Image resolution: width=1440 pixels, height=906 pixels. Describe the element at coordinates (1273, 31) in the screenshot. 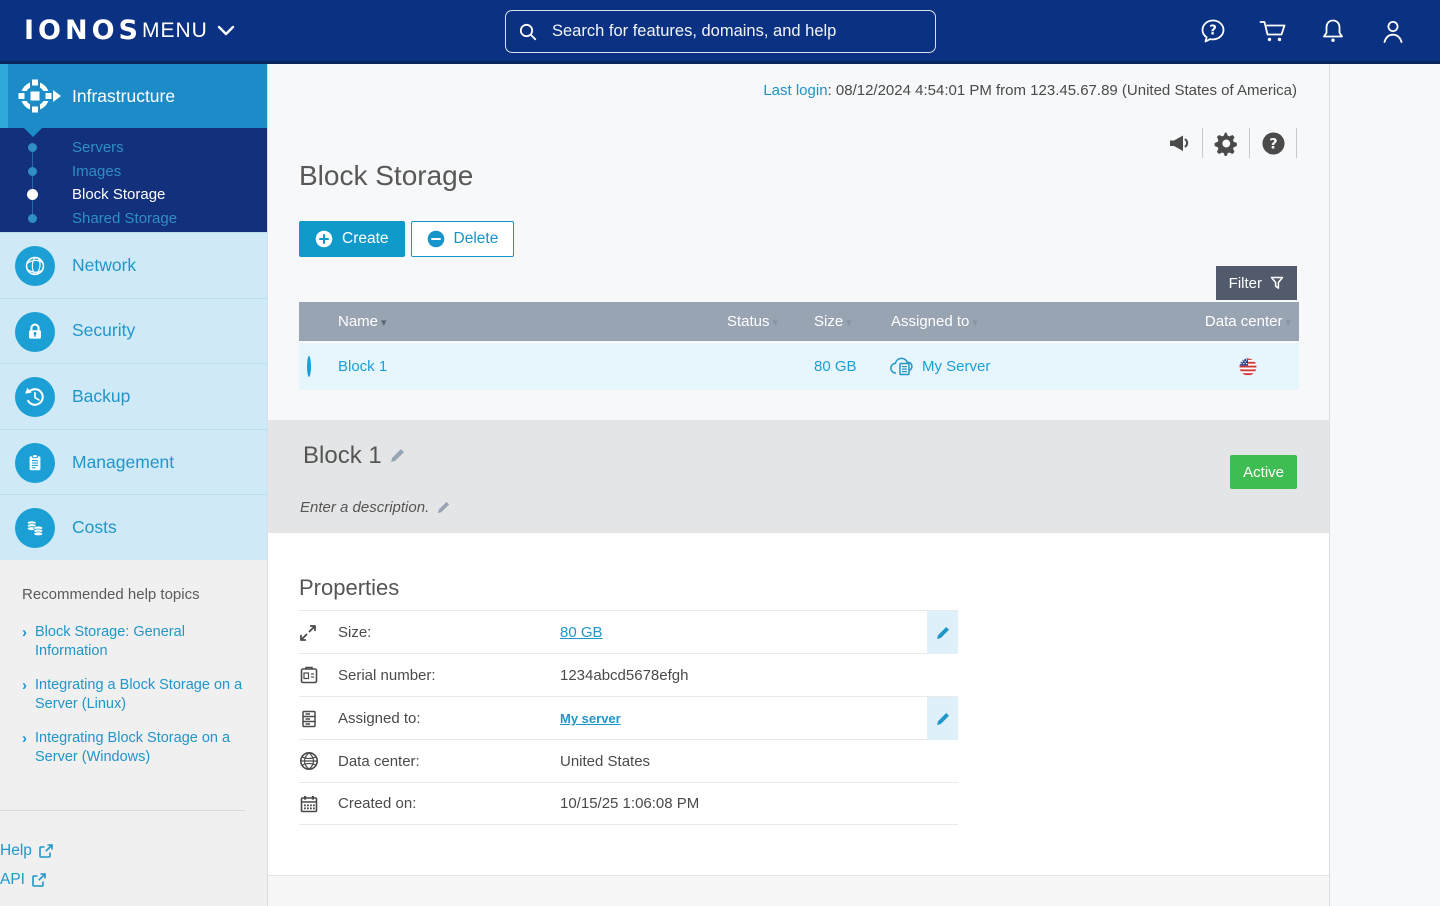

I see `cart-icon` at that location.